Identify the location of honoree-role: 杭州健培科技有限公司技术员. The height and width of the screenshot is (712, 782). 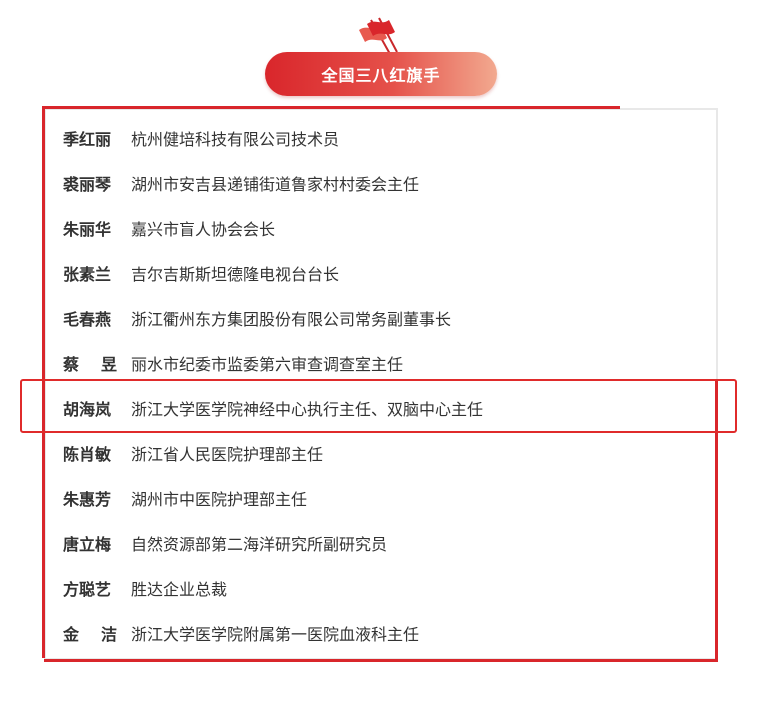
(235, 139).